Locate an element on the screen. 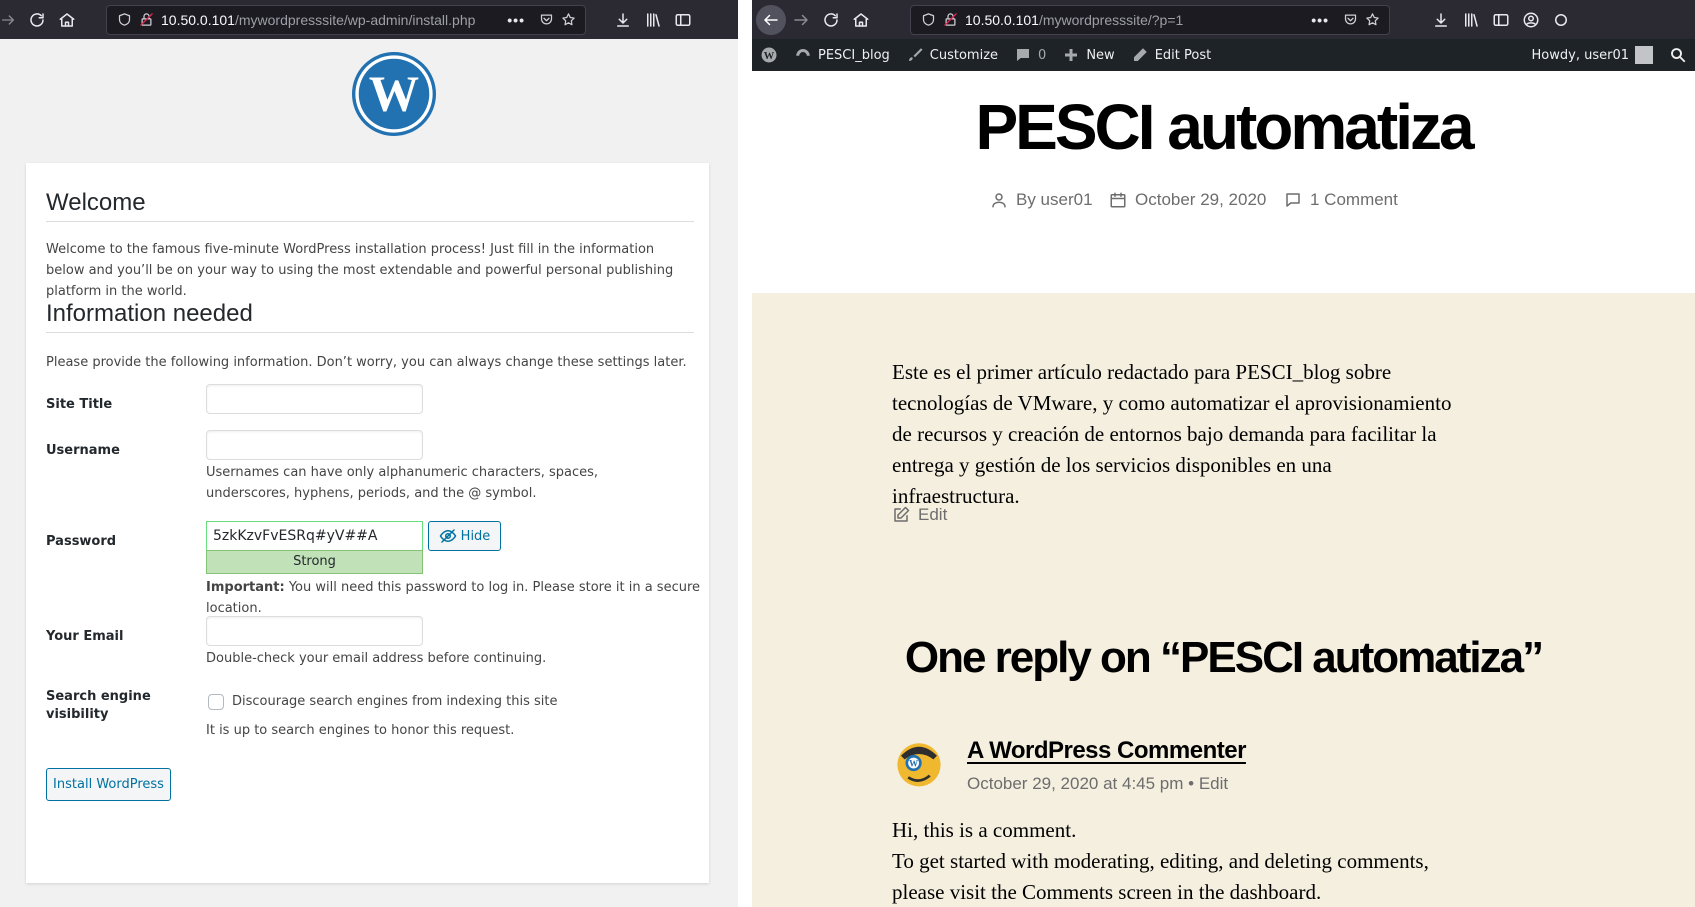 The image size is (1695, 907). username-label: Username is located at coordinates (83, 450).